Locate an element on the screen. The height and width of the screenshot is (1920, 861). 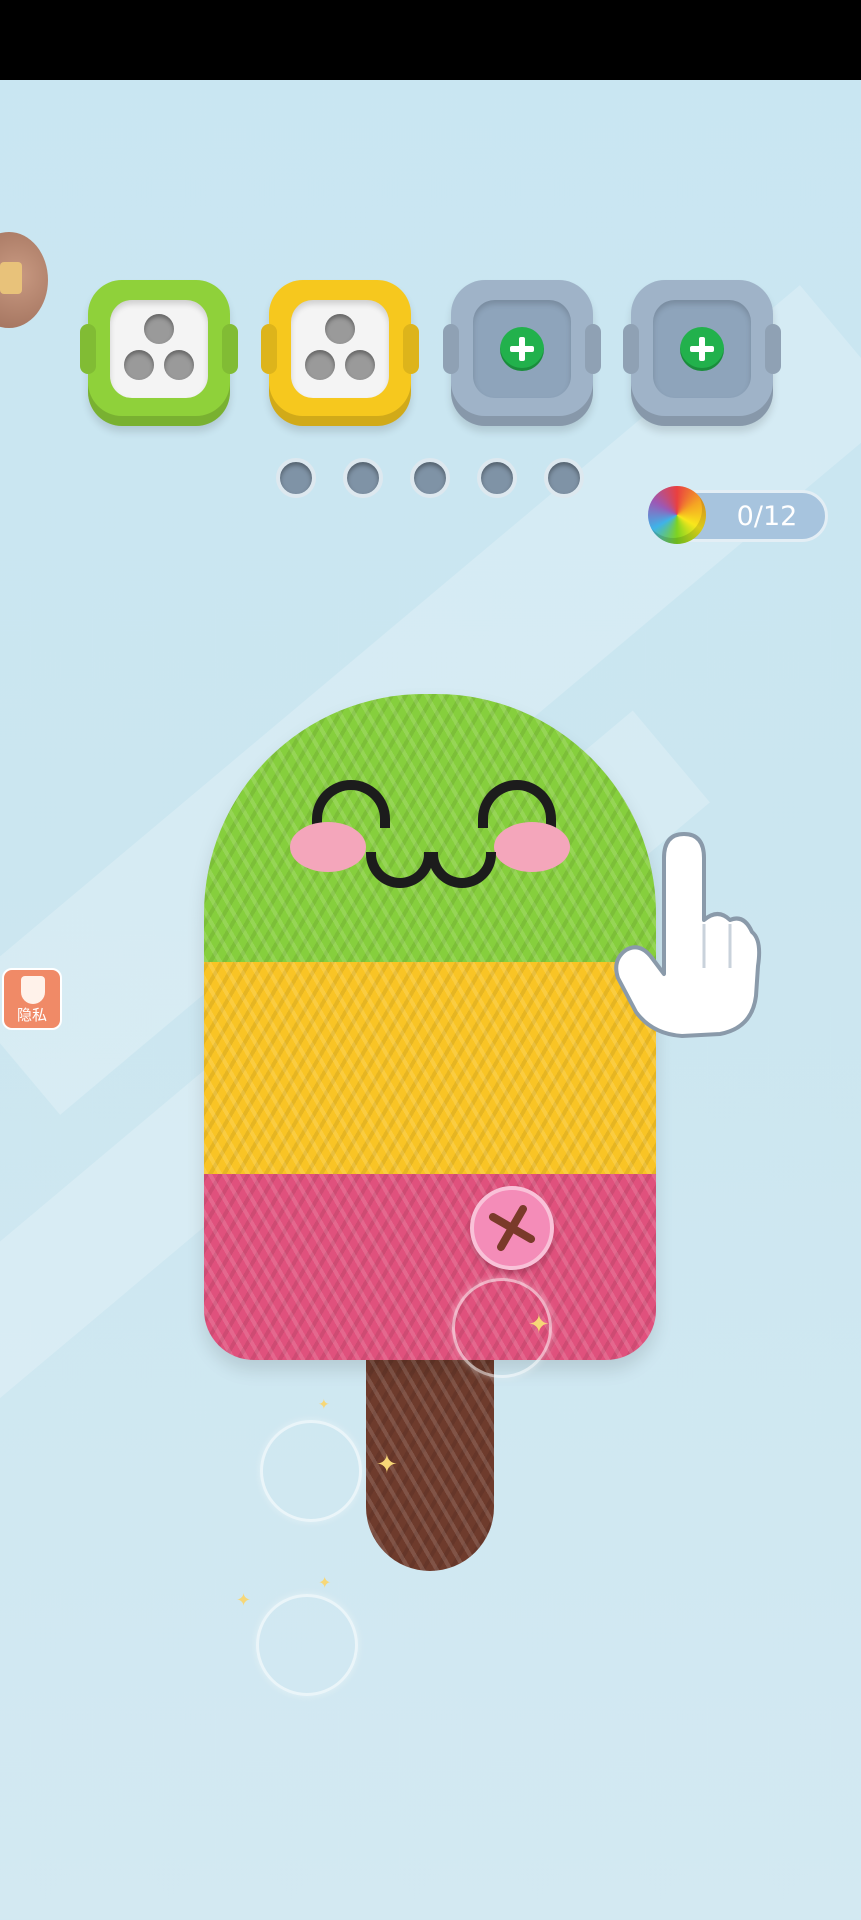
progress-counter: 0/12 is located at coordinates (767, 516).